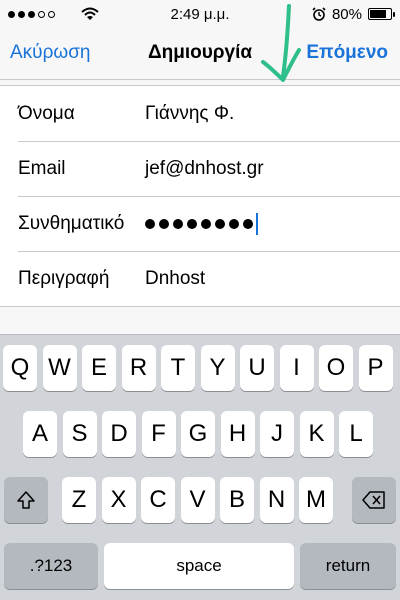  I want to click on status-right: 80%, so click(353, 14).